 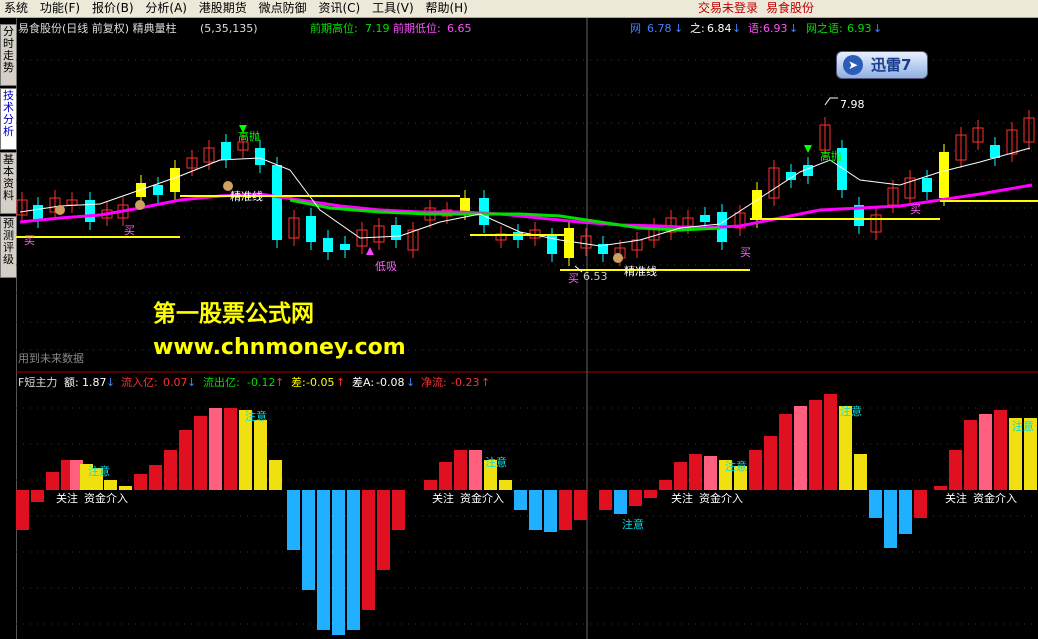 I want to click on lower-title: F短主力, so click(x=38, y=382).